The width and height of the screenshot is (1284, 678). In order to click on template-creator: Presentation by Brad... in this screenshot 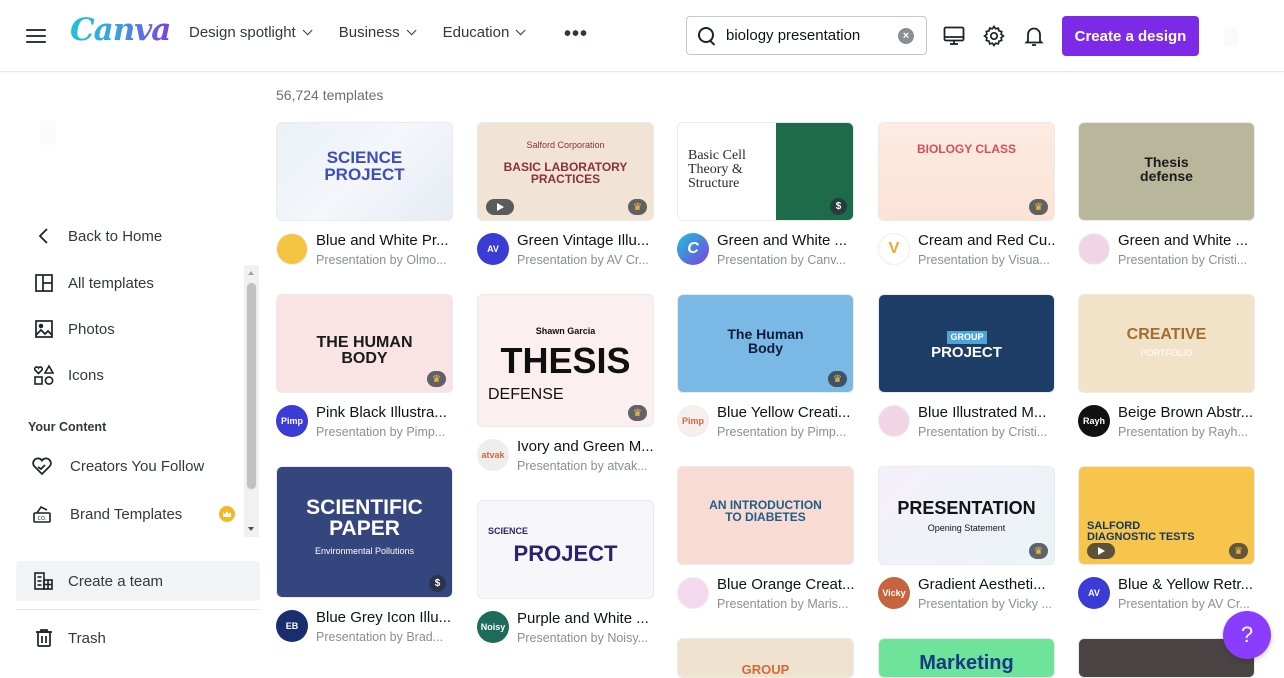, I will do `click(384, 637)`.